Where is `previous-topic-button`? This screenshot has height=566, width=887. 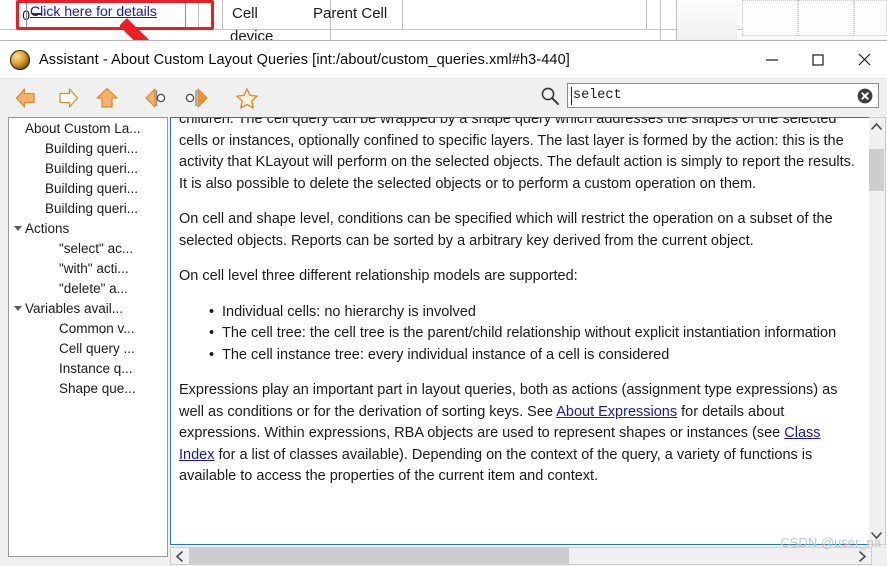 previous-topic-button is located at coordinates (157, 98).